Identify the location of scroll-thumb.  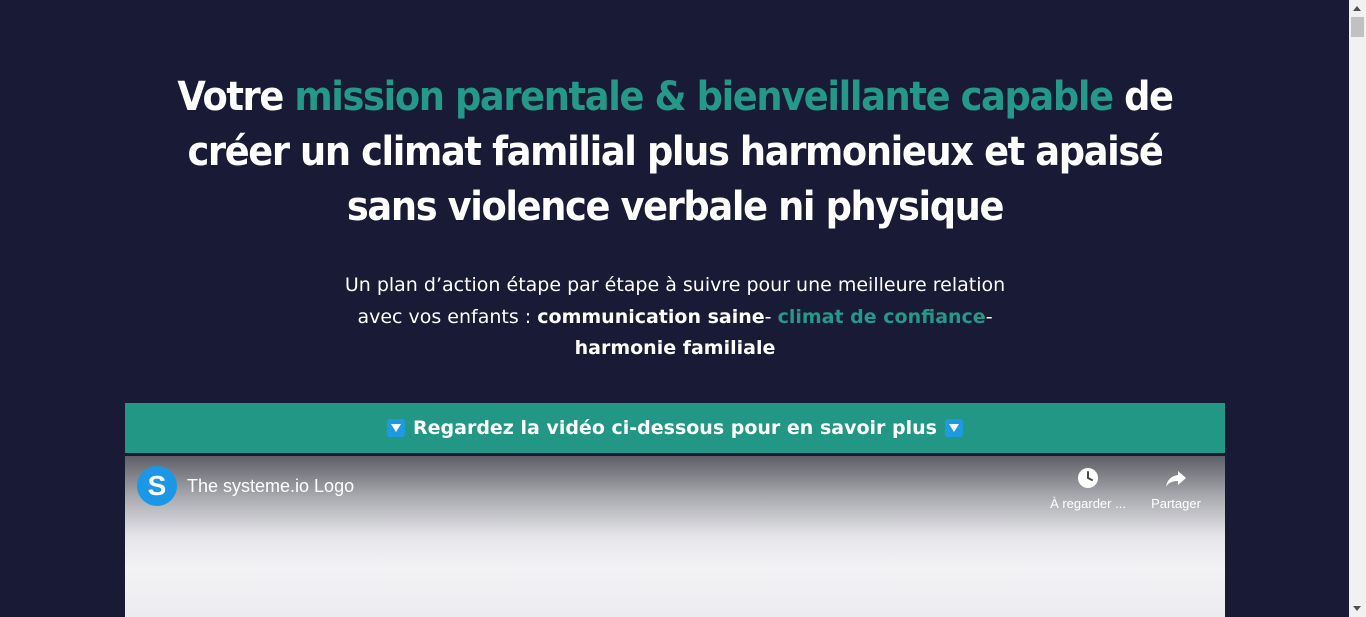
(1357, 27).